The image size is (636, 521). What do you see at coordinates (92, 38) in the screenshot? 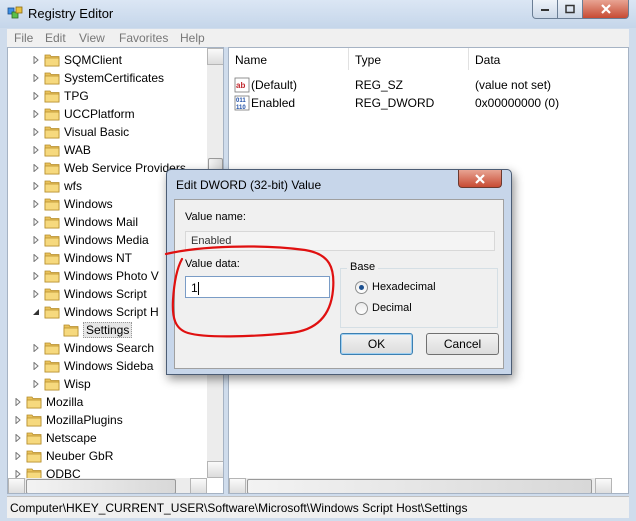
I see `menu-view: View` at bounding box center [92, 38].